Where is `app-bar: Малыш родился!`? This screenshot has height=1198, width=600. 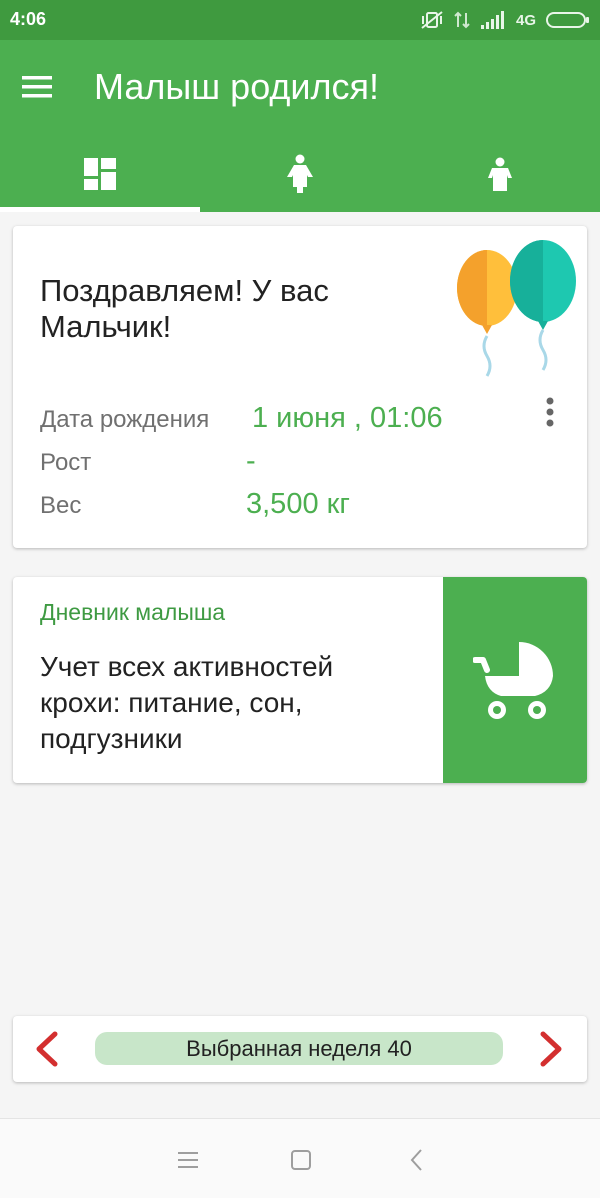 app-bar: Малыш родился! is located at coordinates (300, 126).